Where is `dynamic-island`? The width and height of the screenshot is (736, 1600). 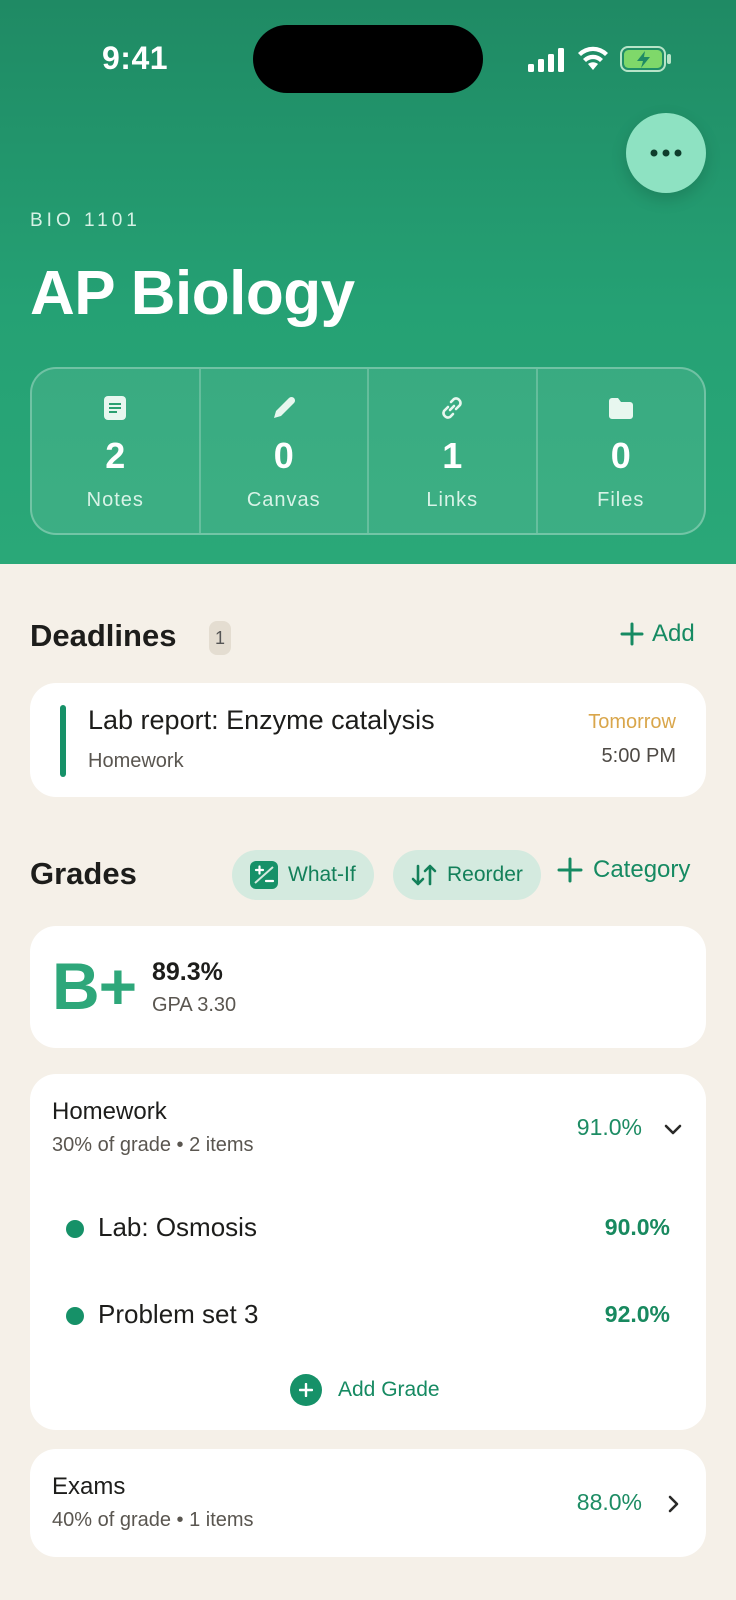 dynamic-island is located at coordinates (368, 59).